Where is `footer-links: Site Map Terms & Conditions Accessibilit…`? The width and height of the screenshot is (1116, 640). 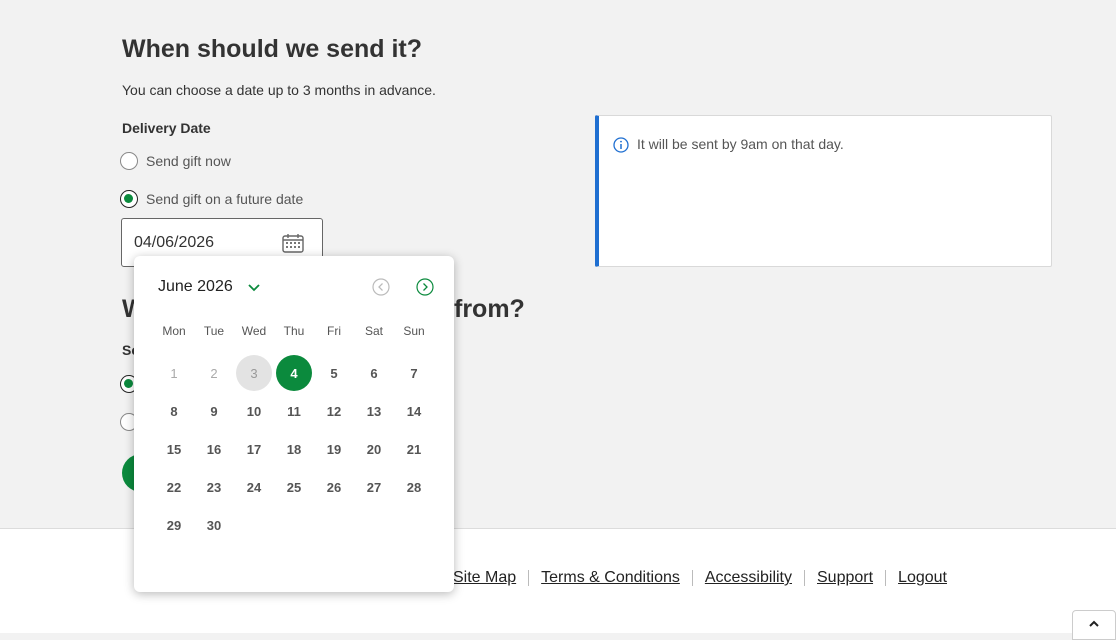
footer-links: Site Map Terms & Conditions Accessibilit… is located at coordinates (699, 578).